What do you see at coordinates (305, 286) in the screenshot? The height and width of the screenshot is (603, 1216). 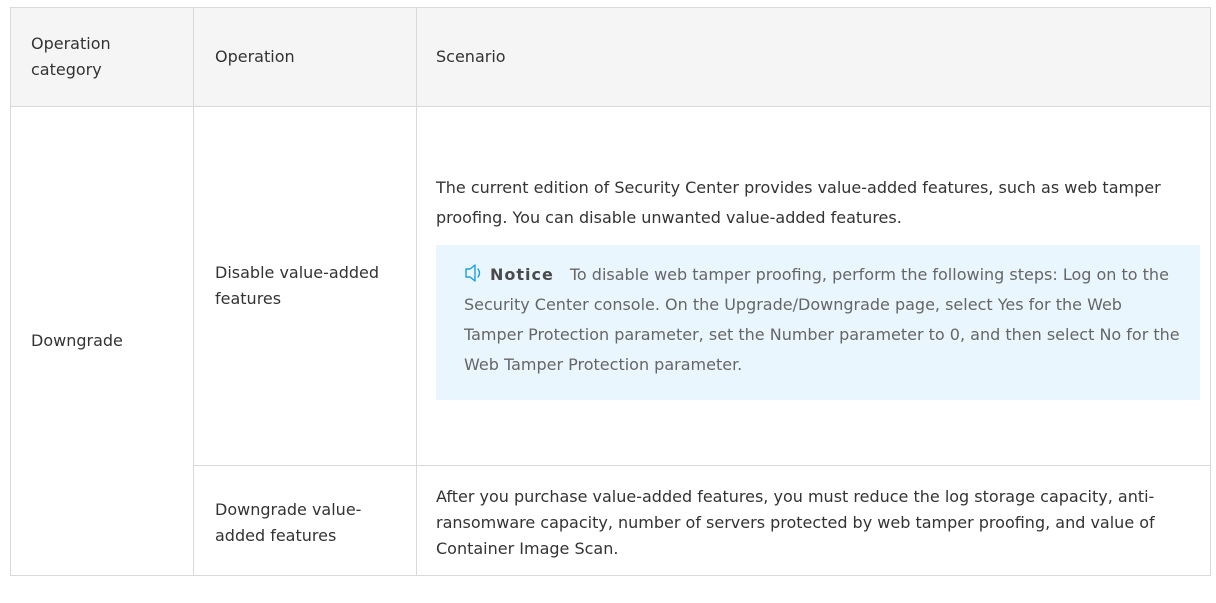 I see `operation-cell: Disable value-added features` at bounding box center [305, 286].